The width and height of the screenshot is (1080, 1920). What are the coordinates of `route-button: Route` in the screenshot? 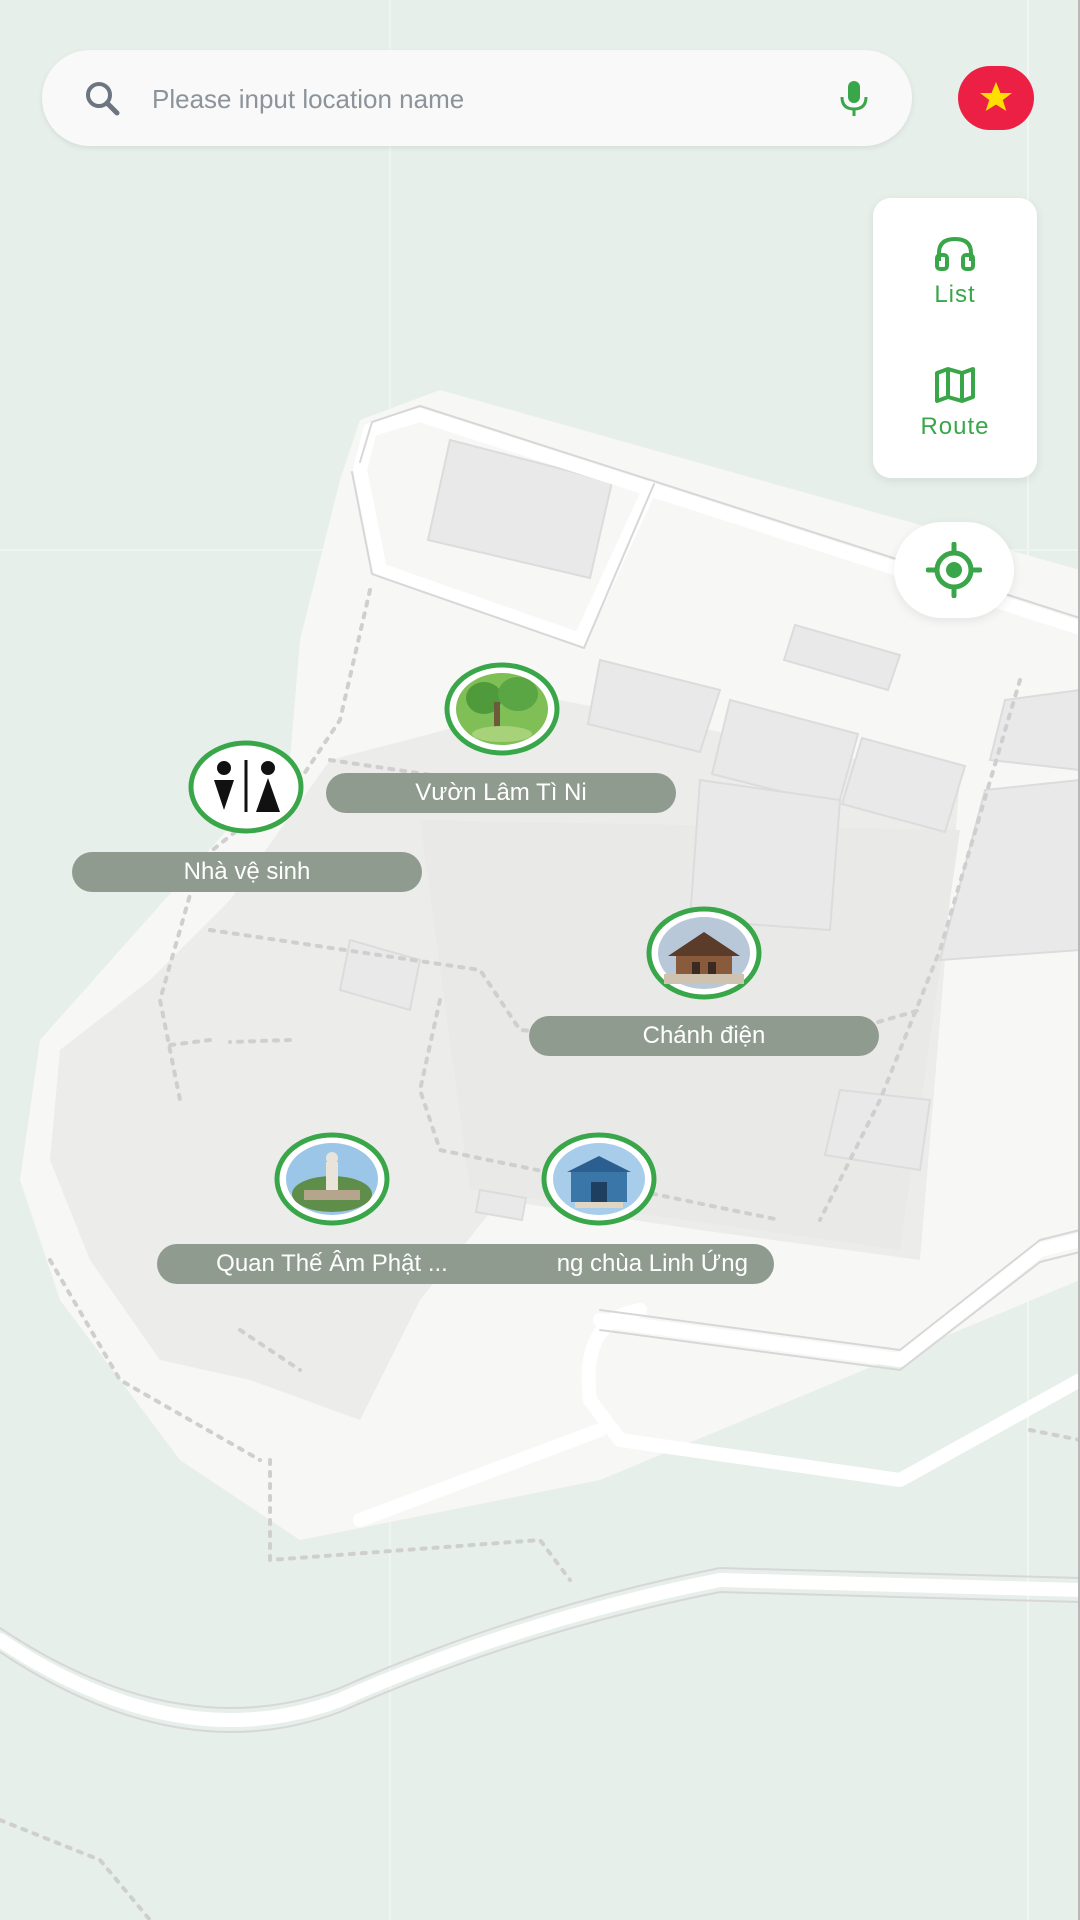 It's located at (955, 403).